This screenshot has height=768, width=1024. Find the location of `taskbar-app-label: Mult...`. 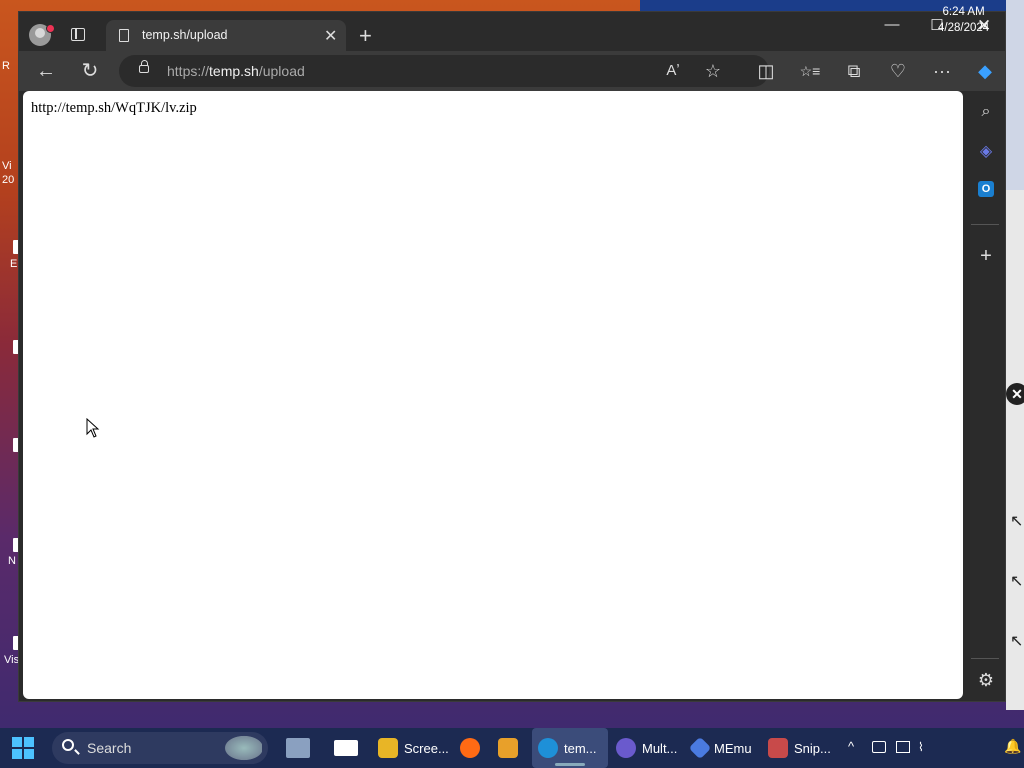

taskbar-app-label: Mult... is located at coordinates (660, 748).